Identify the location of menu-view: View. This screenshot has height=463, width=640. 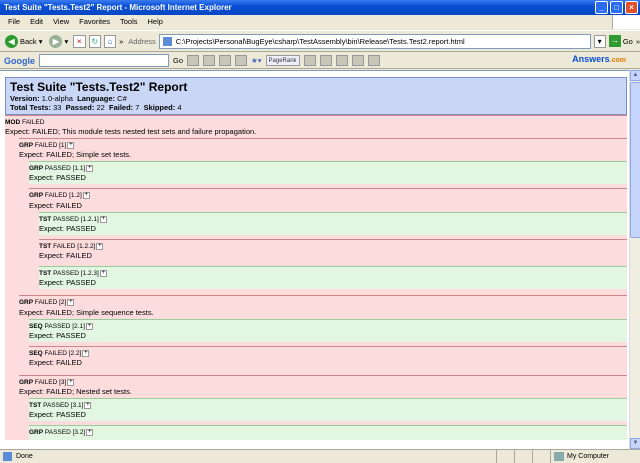
(61, 22).